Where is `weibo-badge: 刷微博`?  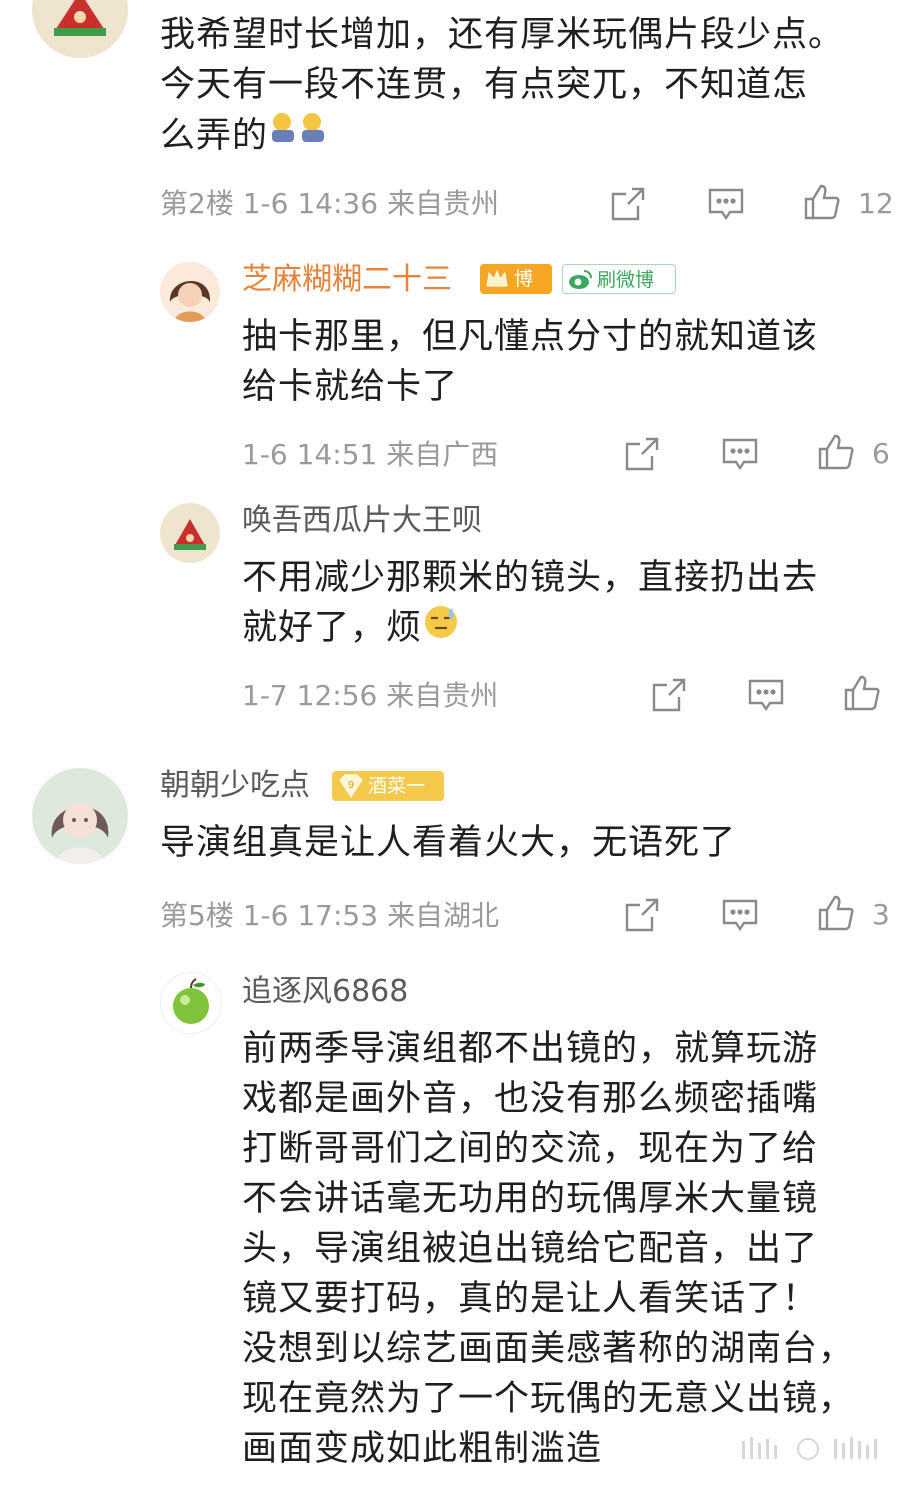 weibo-badge: 刷微博 is located at coordinates (619, 279).